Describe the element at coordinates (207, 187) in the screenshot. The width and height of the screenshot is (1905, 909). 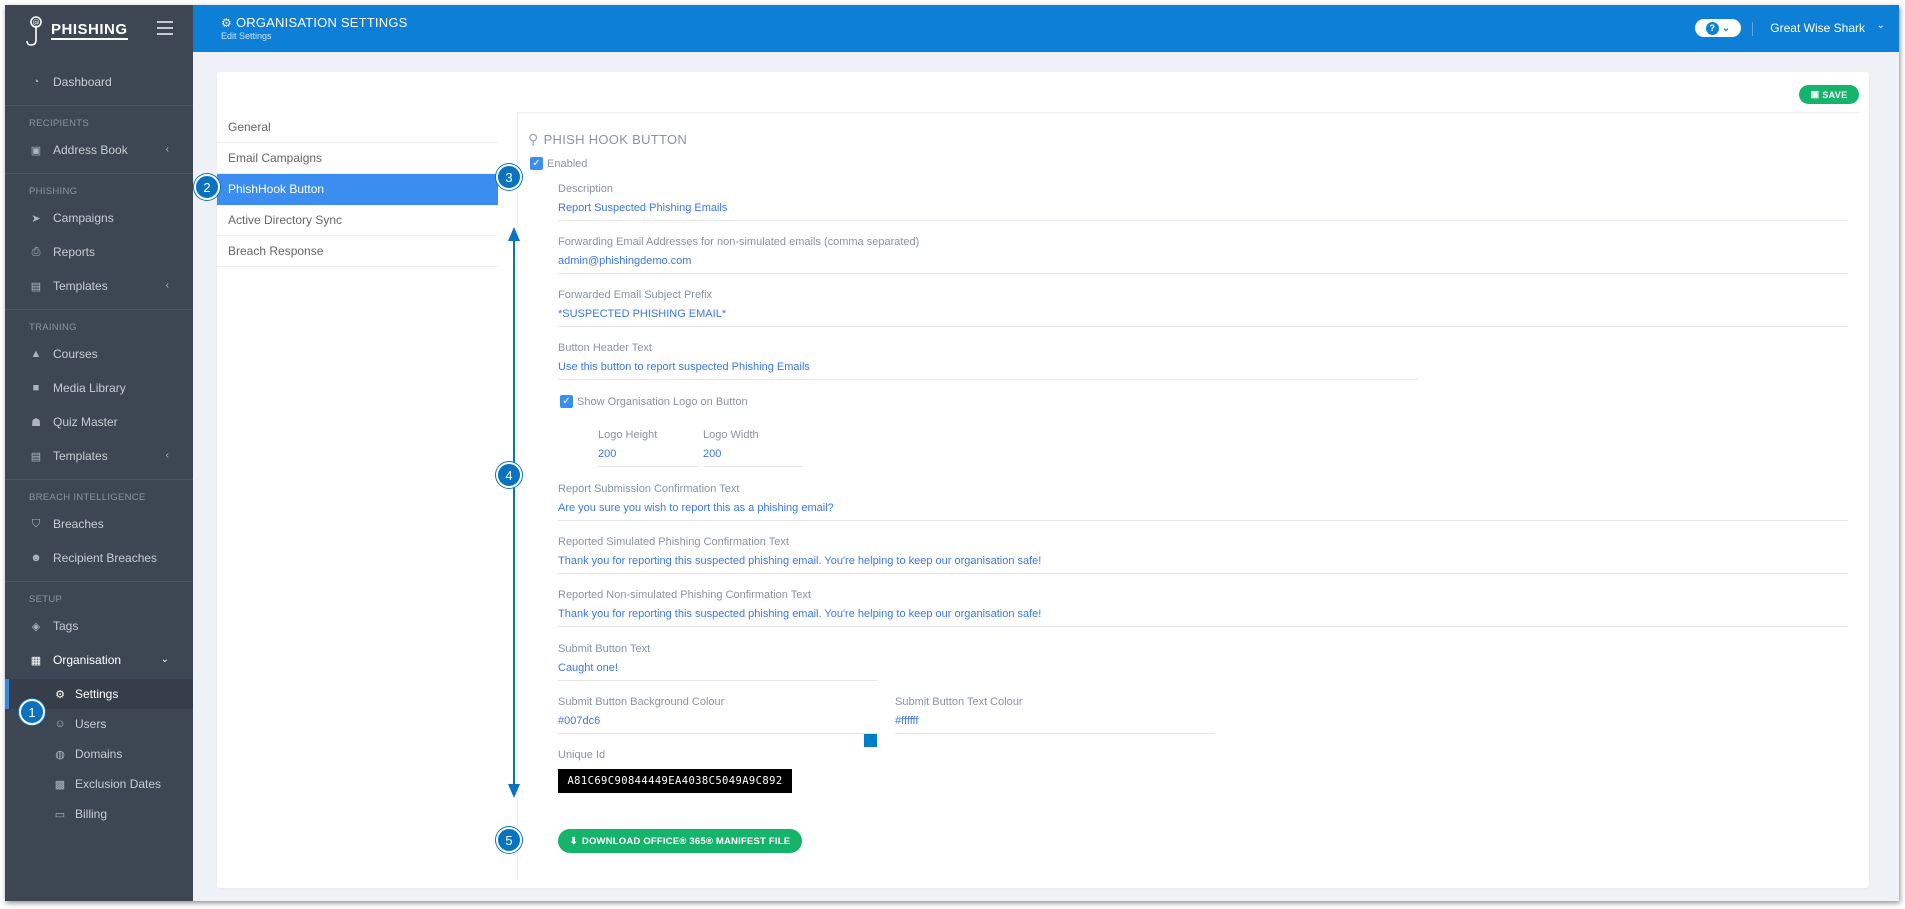
I see `callout-2: 2` at that location.